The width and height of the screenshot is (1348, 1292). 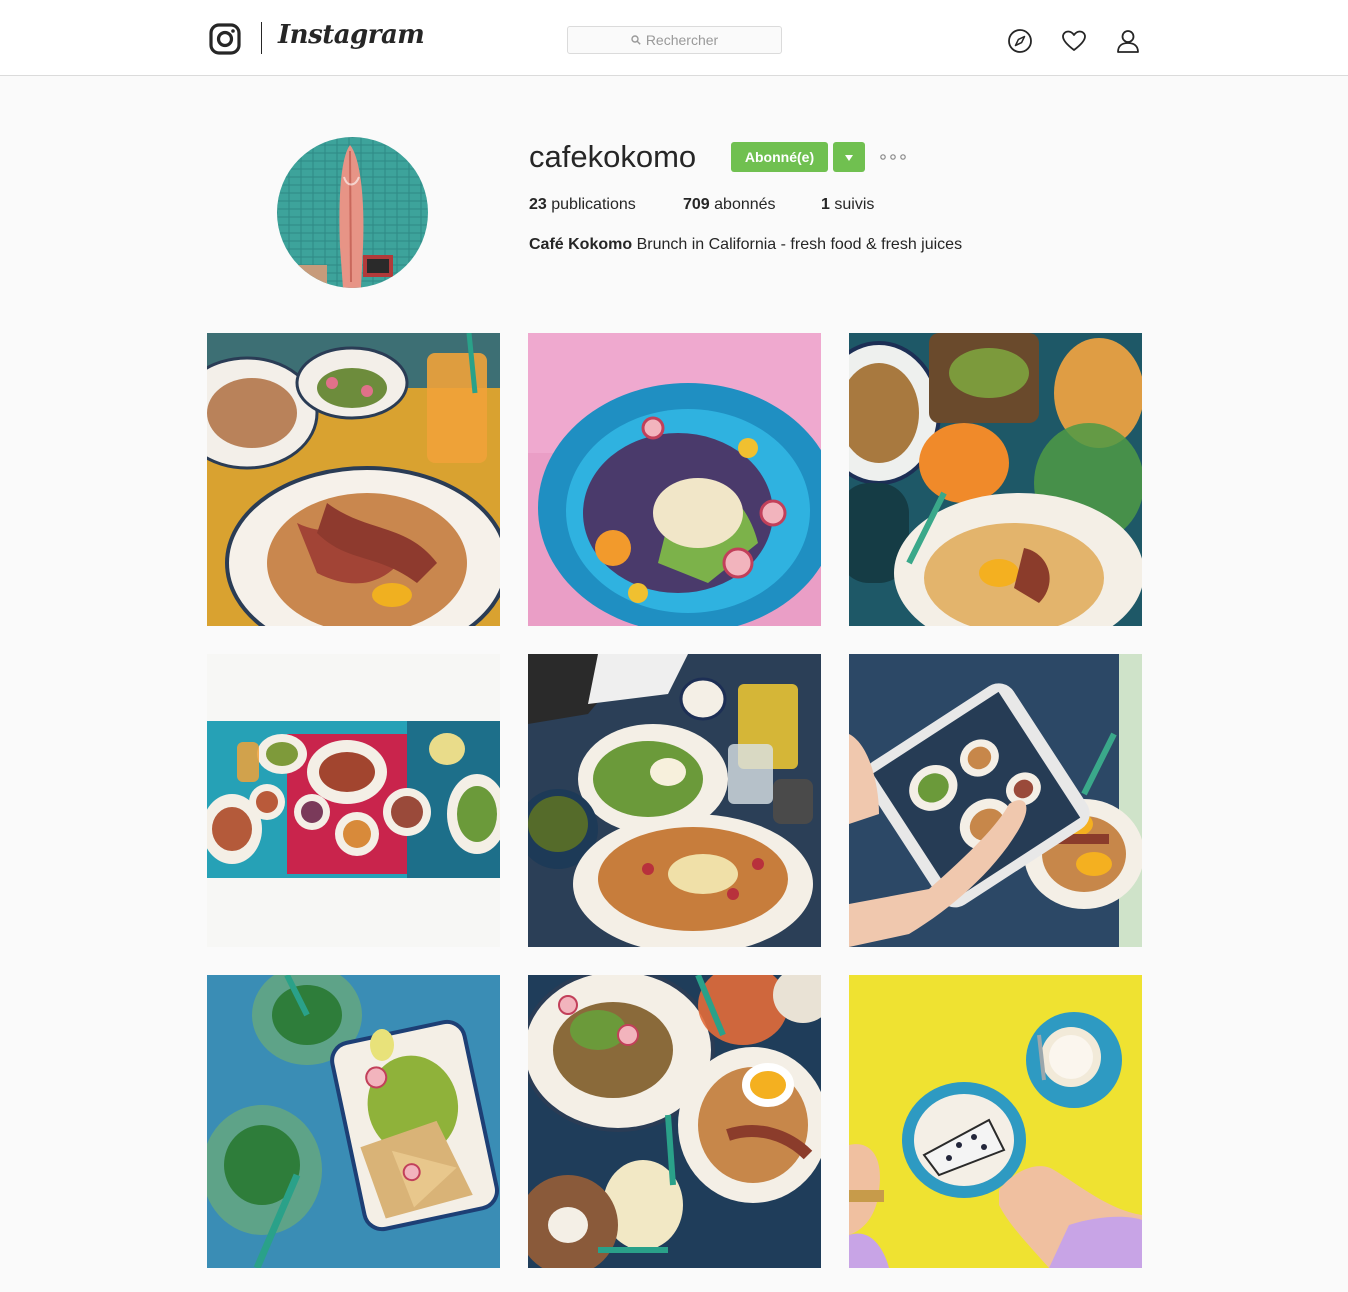 What do you see at coordinates (674, 1121) in the screenshot?
I see `post-thumbnail-brunch-green-straw` at bounding box center [674, 1121].